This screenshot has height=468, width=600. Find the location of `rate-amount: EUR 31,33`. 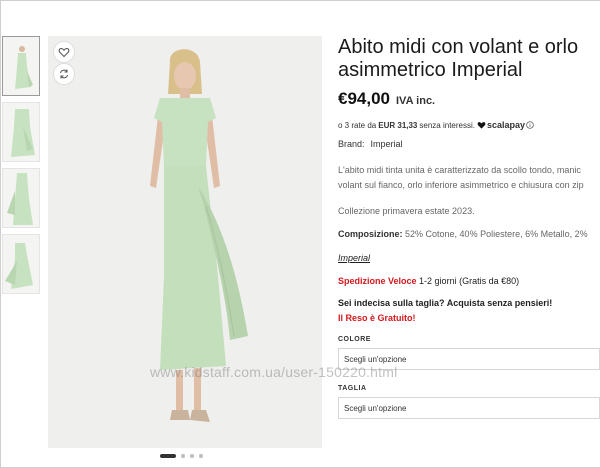

rate-amount: EUR 31,33 is located at coordinates (398, 125).